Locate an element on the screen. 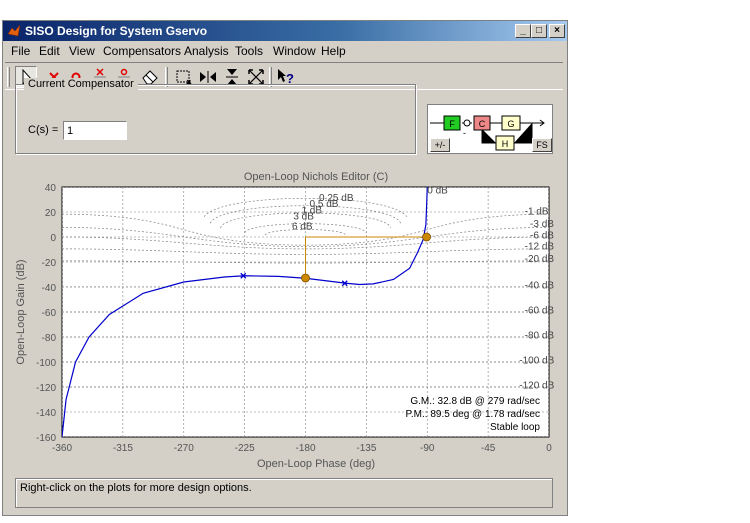 The image size is (750, 523). y-tick-label: -80 is located at coordinates (49, 338).